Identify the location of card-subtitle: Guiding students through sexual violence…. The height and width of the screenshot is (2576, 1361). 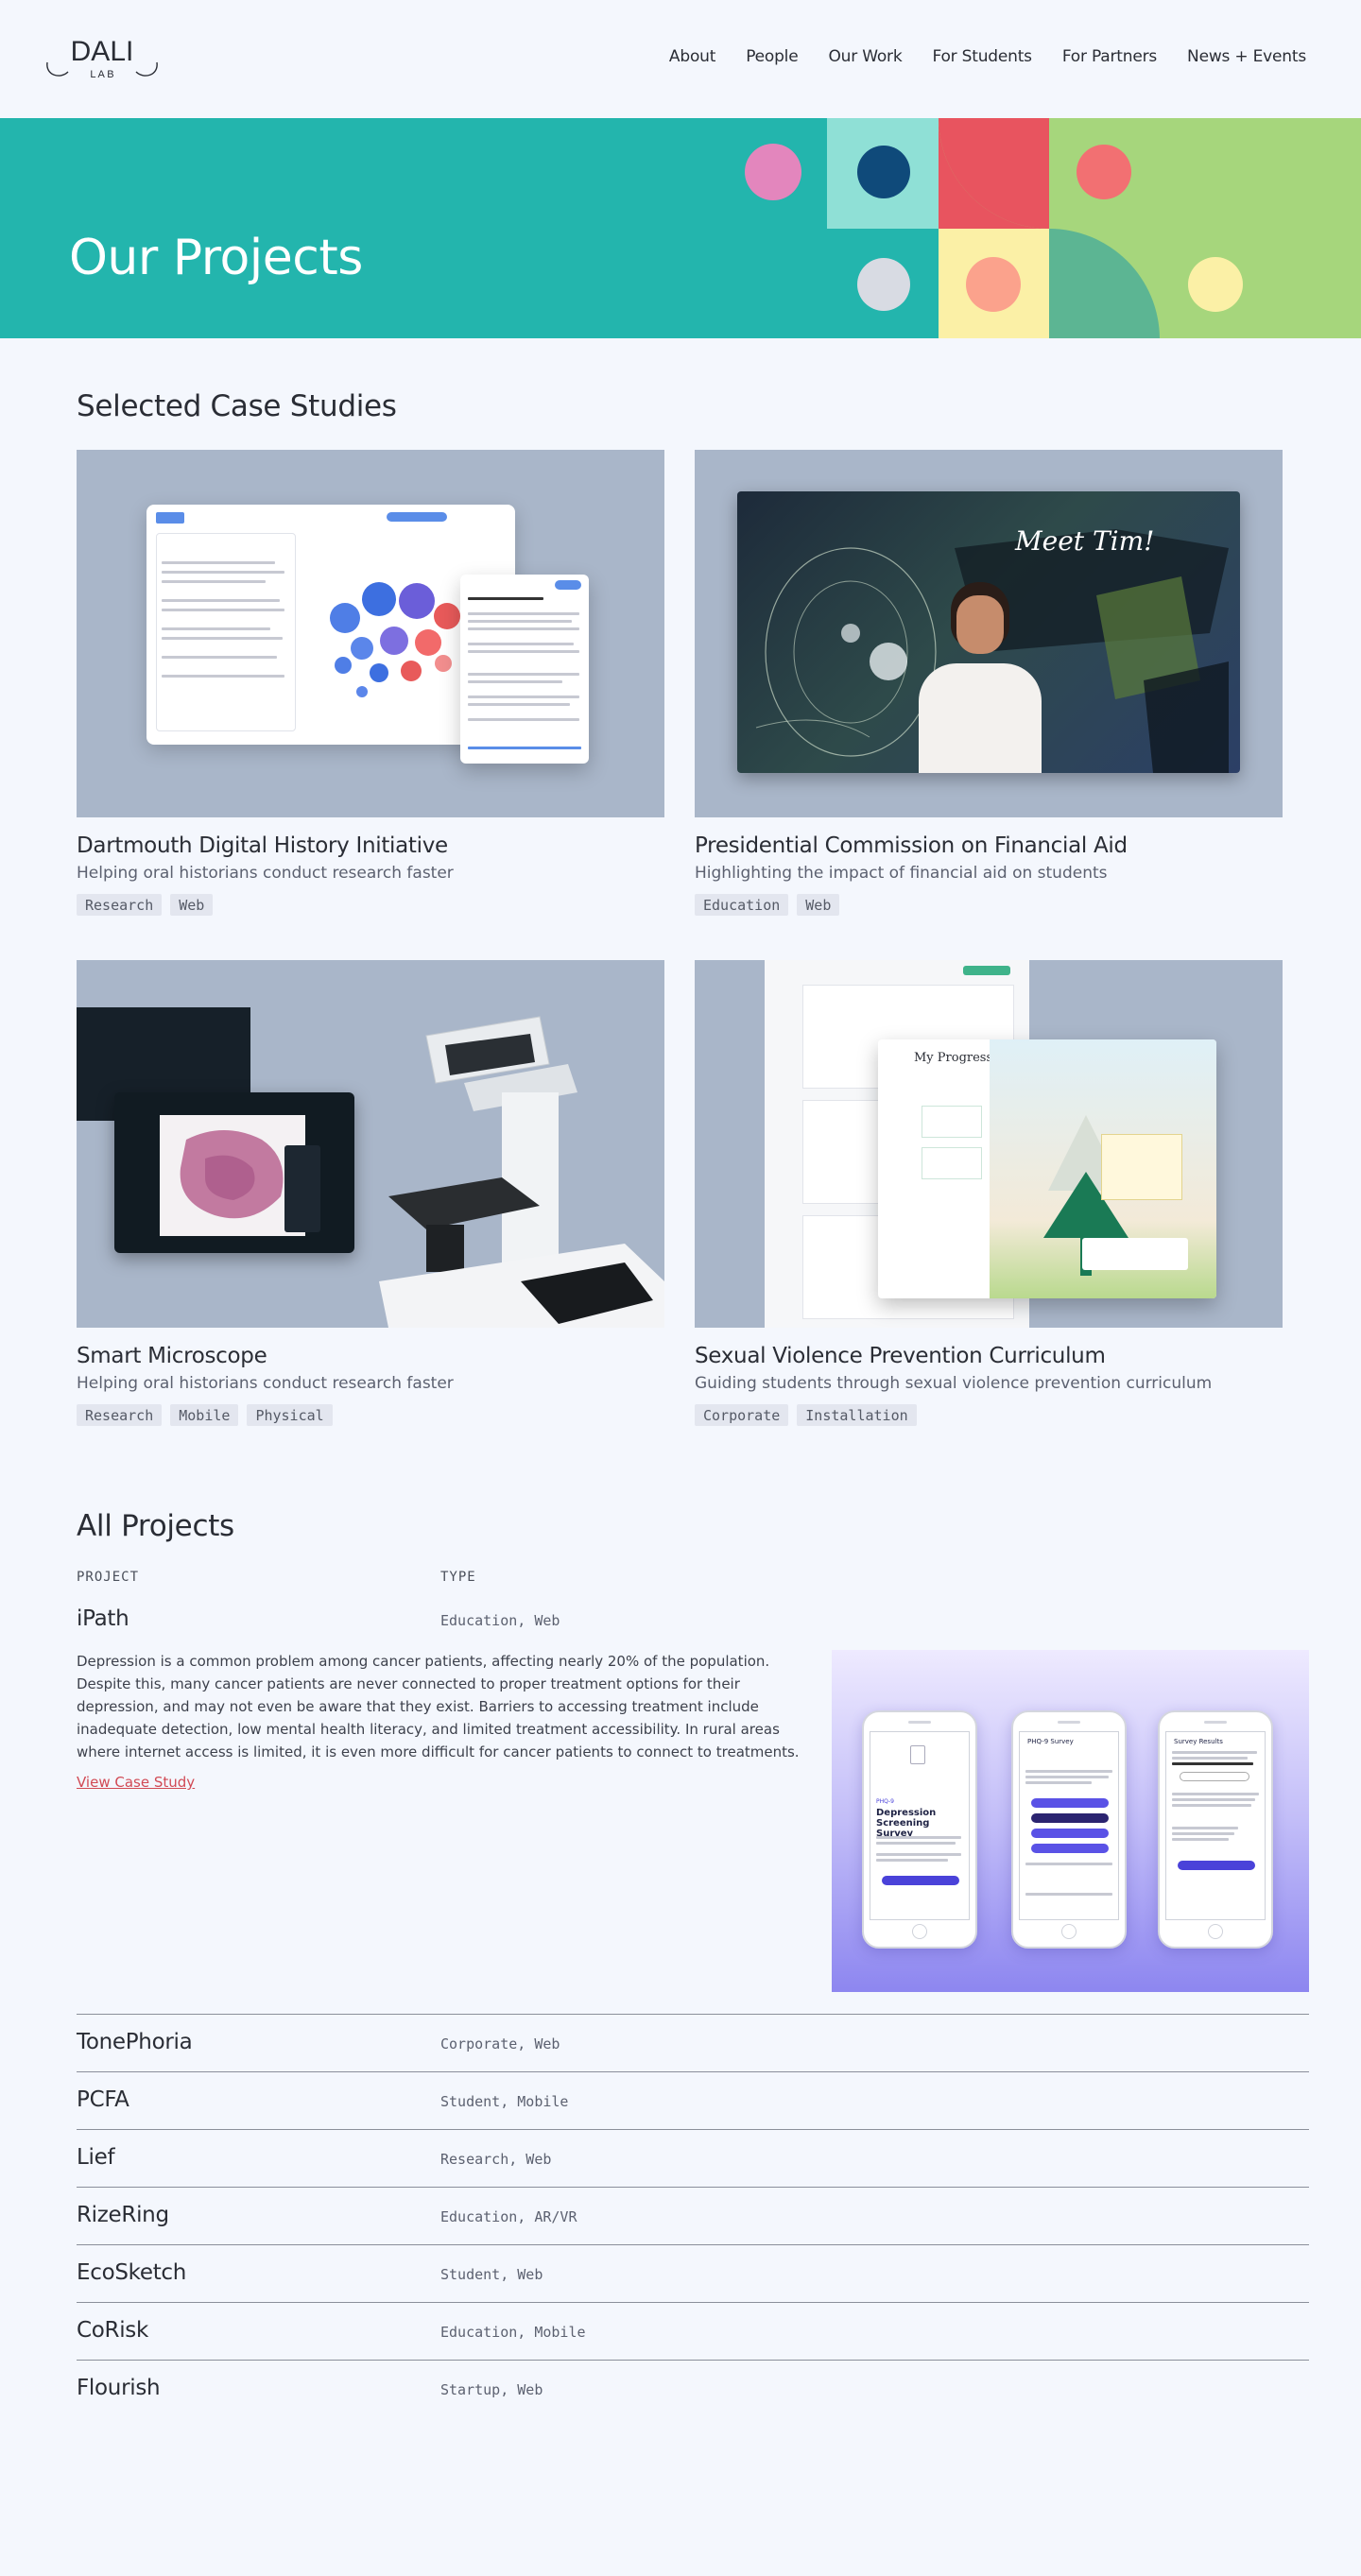
(954, 1383).